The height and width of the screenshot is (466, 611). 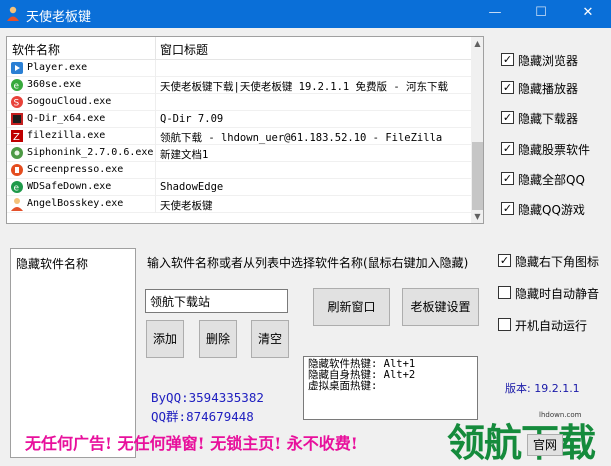 I want to click on minimize-button: —, so click(x=495, y=14).